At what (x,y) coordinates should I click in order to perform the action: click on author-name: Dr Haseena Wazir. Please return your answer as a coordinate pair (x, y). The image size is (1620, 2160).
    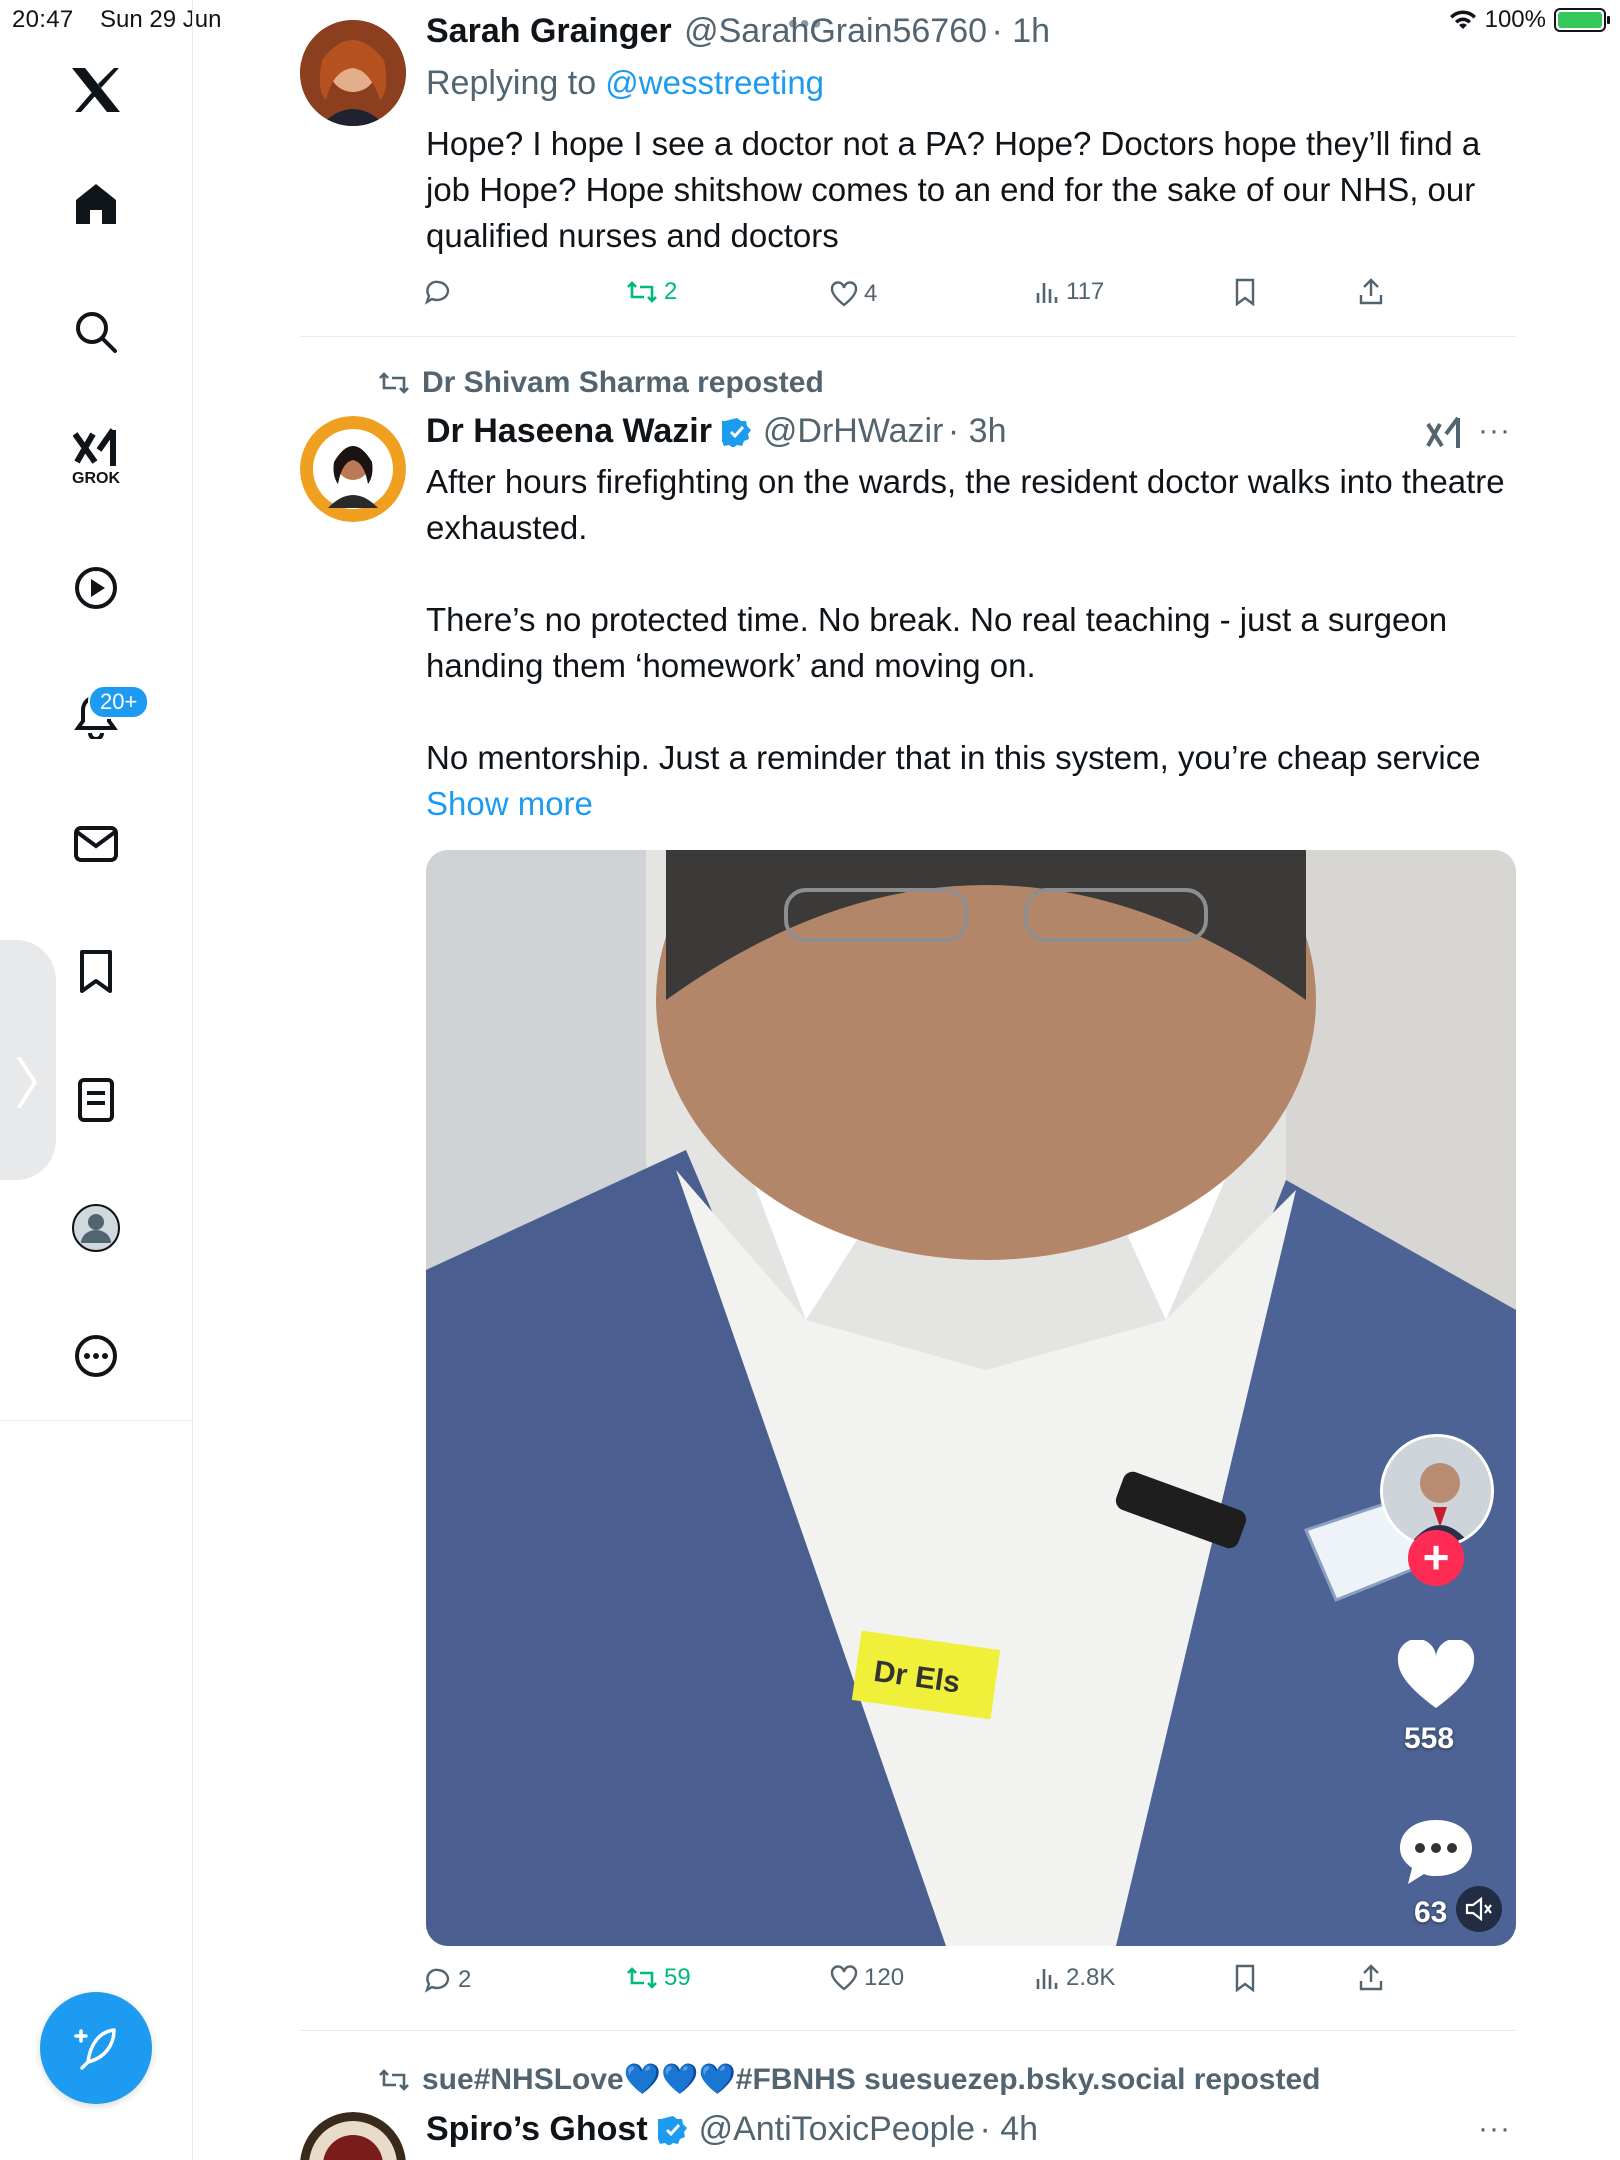
    Looking at the image, I should click on (569, 431).